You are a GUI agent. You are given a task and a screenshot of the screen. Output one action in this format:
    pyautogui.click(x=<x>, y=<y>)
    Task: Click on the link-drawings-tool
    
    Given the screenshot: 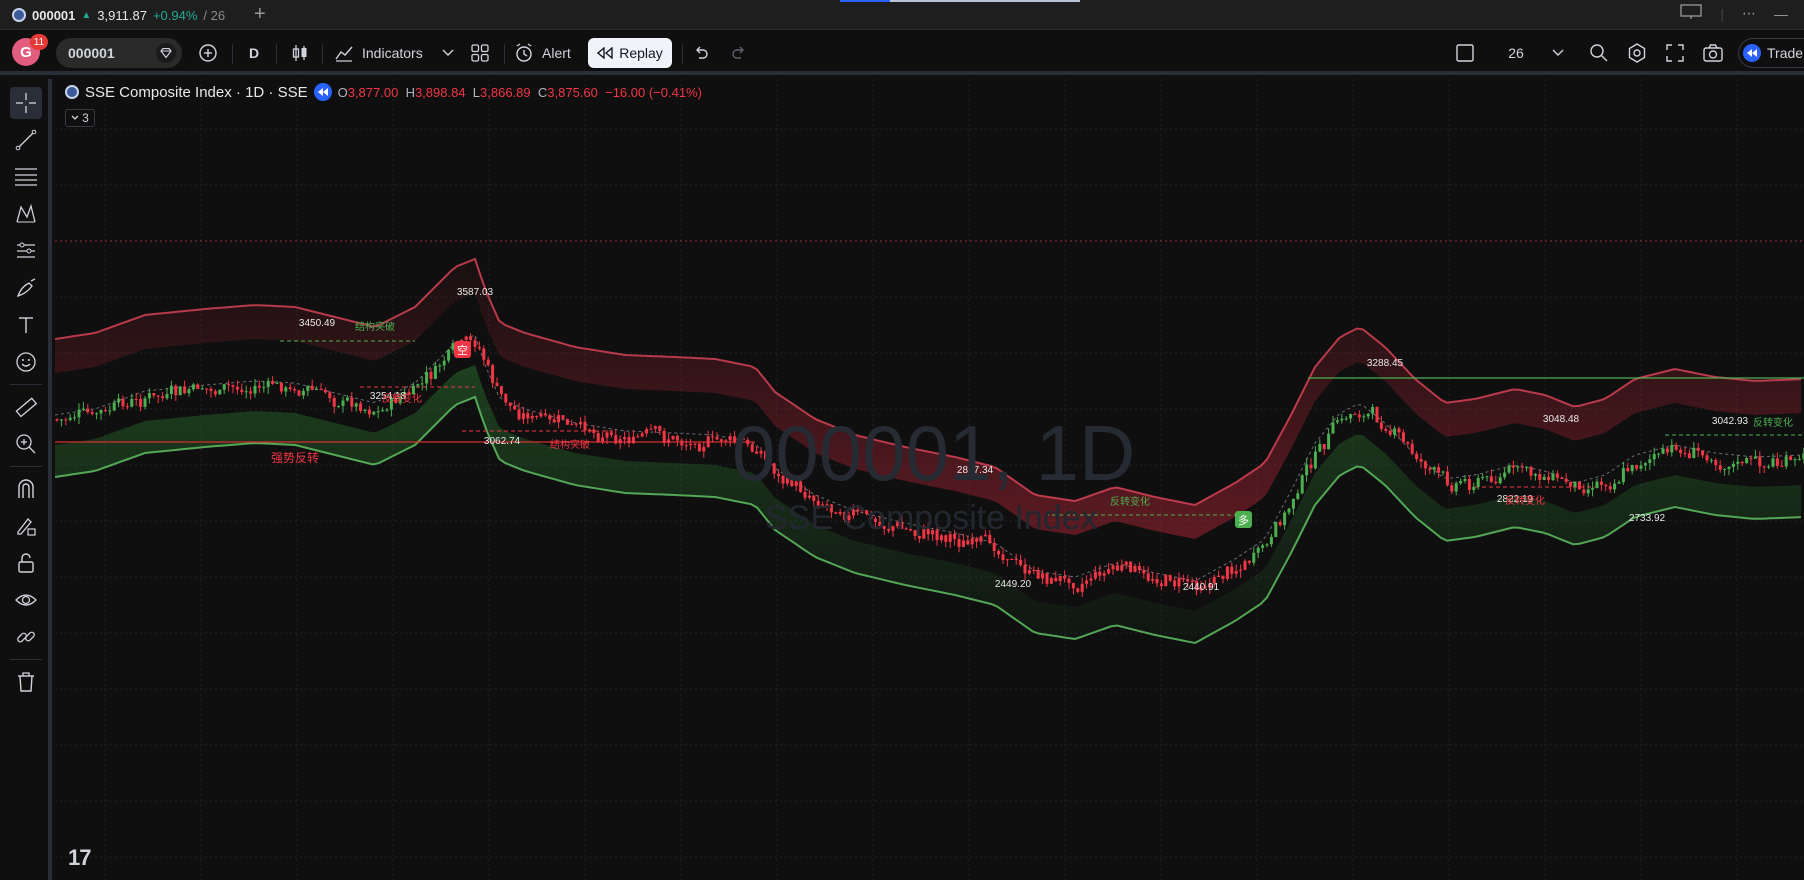 What is the action you would take?
    pyautogui.click(x=26, y=637)
    